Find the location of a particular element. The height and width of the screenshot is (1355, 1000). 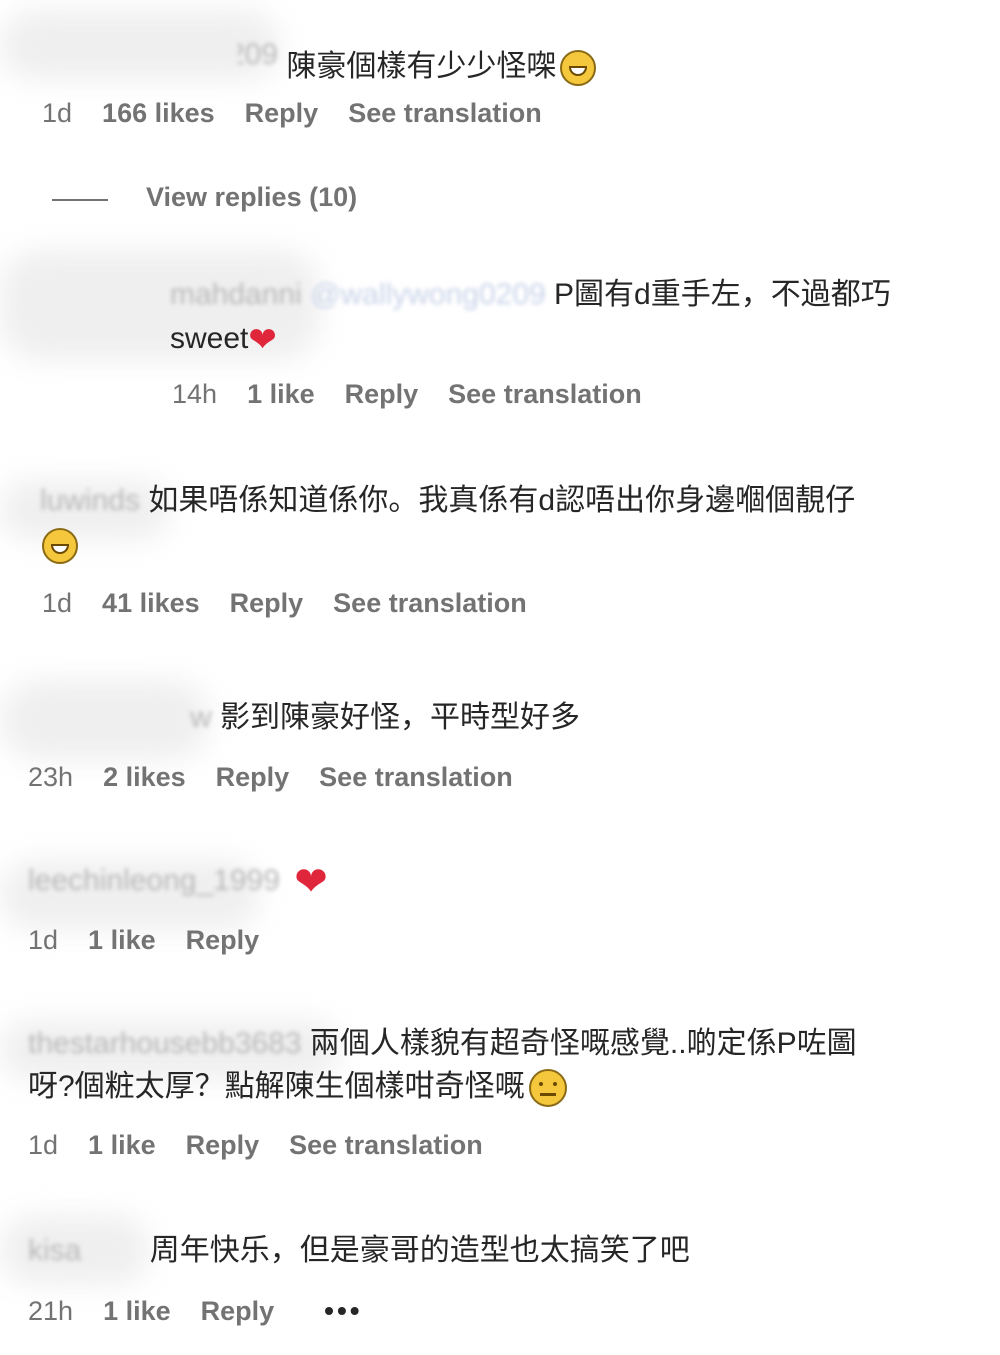

likes-count: 166 likes is located at coordinates (158, 113).